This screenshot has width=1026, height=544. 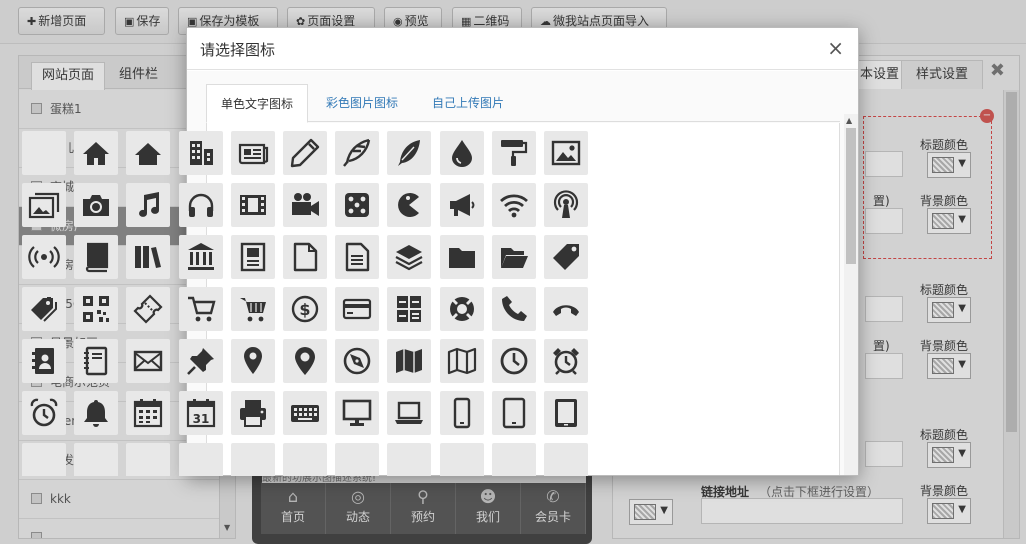 I want to click on address-book-icon, so click(x=44, y=361).